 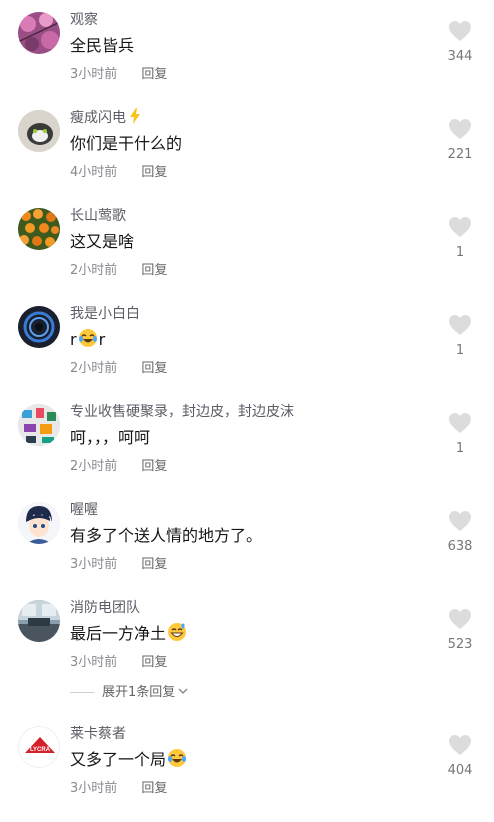 What do you see at coordinates (247, 549) in the screenshot?
I see `comment-item: 喔喔 有多了个送人情的地方了。 3小时前 回复 638` at bounding box center [247, 549].